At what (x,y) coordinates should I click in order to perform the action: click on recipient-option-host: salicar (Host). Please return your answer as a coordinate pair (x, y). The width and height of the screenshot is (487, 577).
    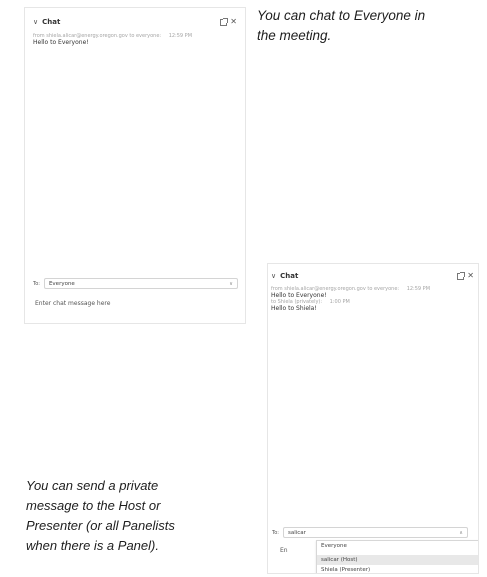
    Looking at the image, I should click on (397, 560).